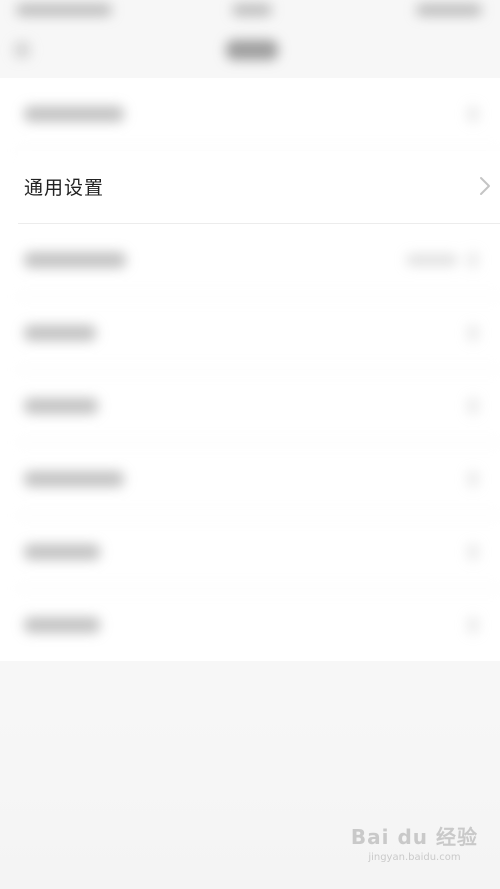 This screenshot has width=500, height=889. What do you see at coordinates (22, 50) in the screenshot?
I see `back-arrow-icon` at bounding box center [22, 50].